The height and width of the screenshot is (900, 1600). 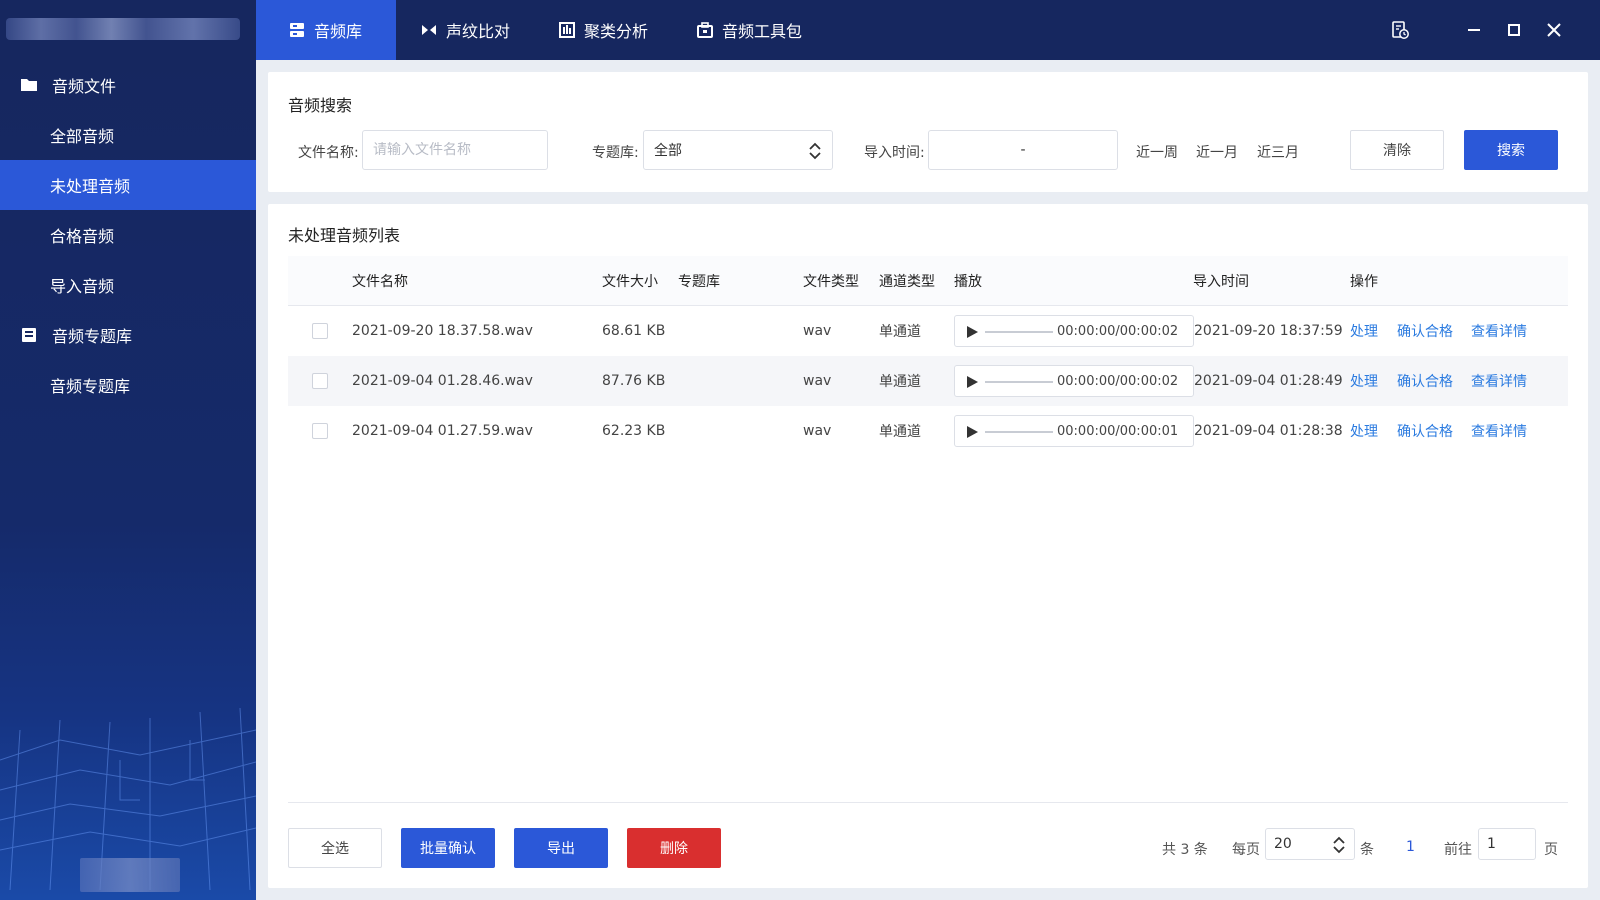 What do you see at coordinates (442, 381) in the screenshot?
I see `row-filename: 2021-09-04 01.28.46.wav` at bounding box center [442, 381].